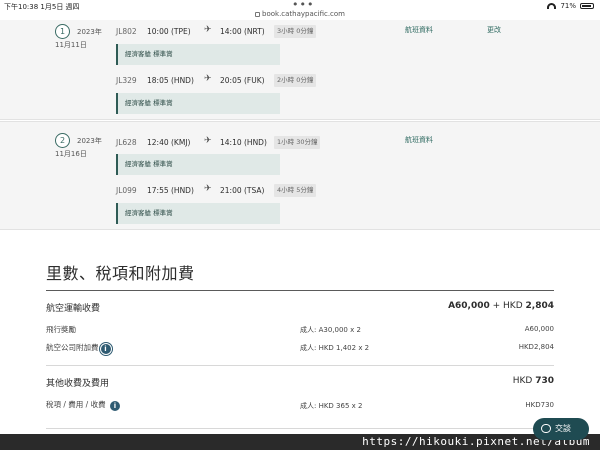 The width and height of the screenshot is (600, 450). I want to click on lock-icon, so click(257, 14).